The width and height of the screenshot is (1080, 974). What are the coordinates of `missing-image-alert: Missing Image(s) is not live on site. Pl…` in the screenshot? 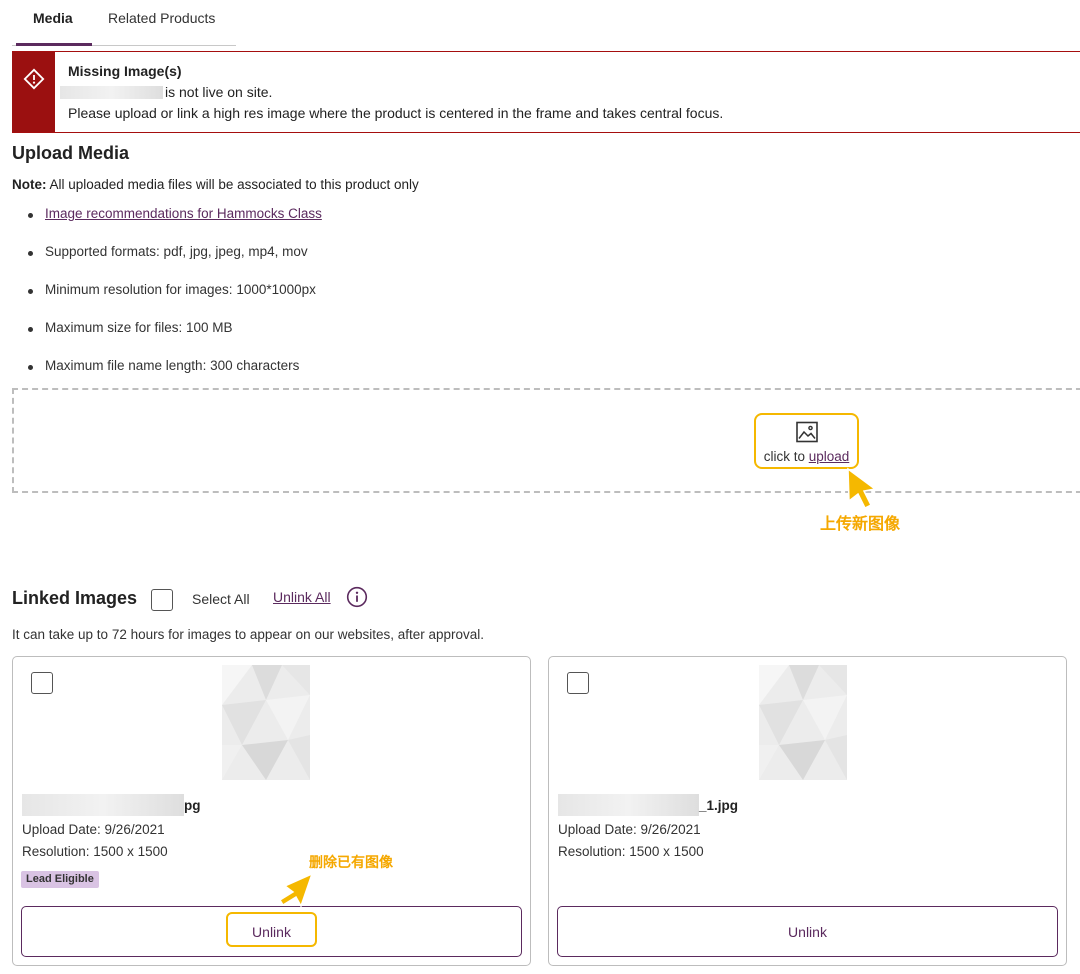 It's located at (546, 92).